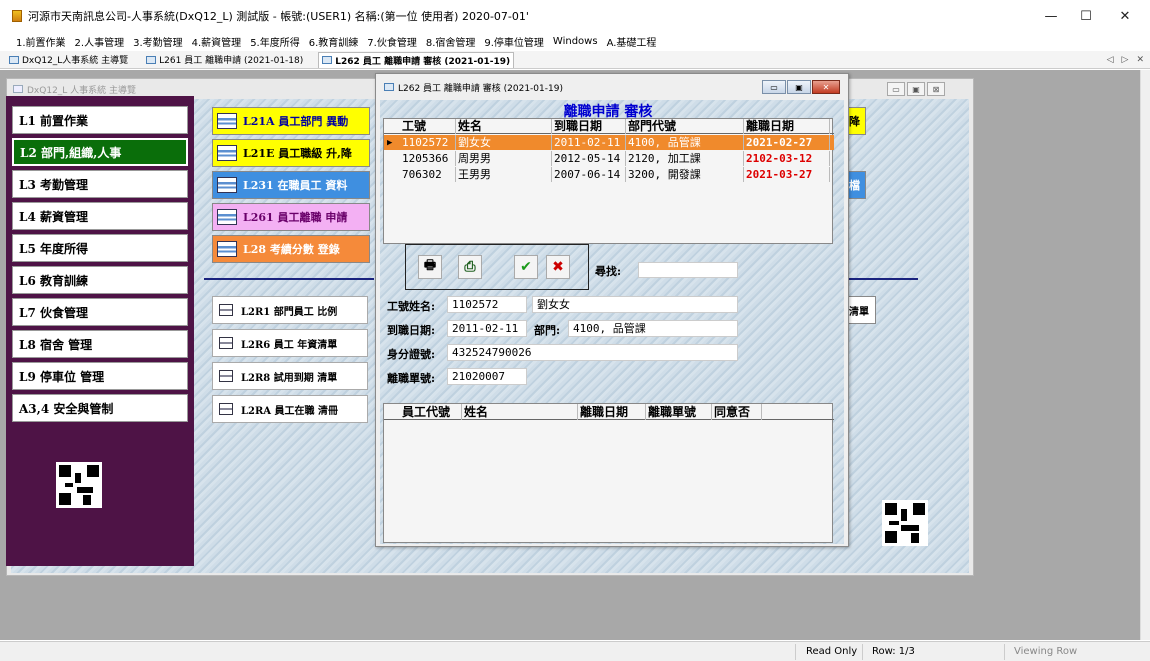 This screenshot has height=661, width=1150. I want to click on nav-item-l1: L1 前置作業, so click(100, 120).